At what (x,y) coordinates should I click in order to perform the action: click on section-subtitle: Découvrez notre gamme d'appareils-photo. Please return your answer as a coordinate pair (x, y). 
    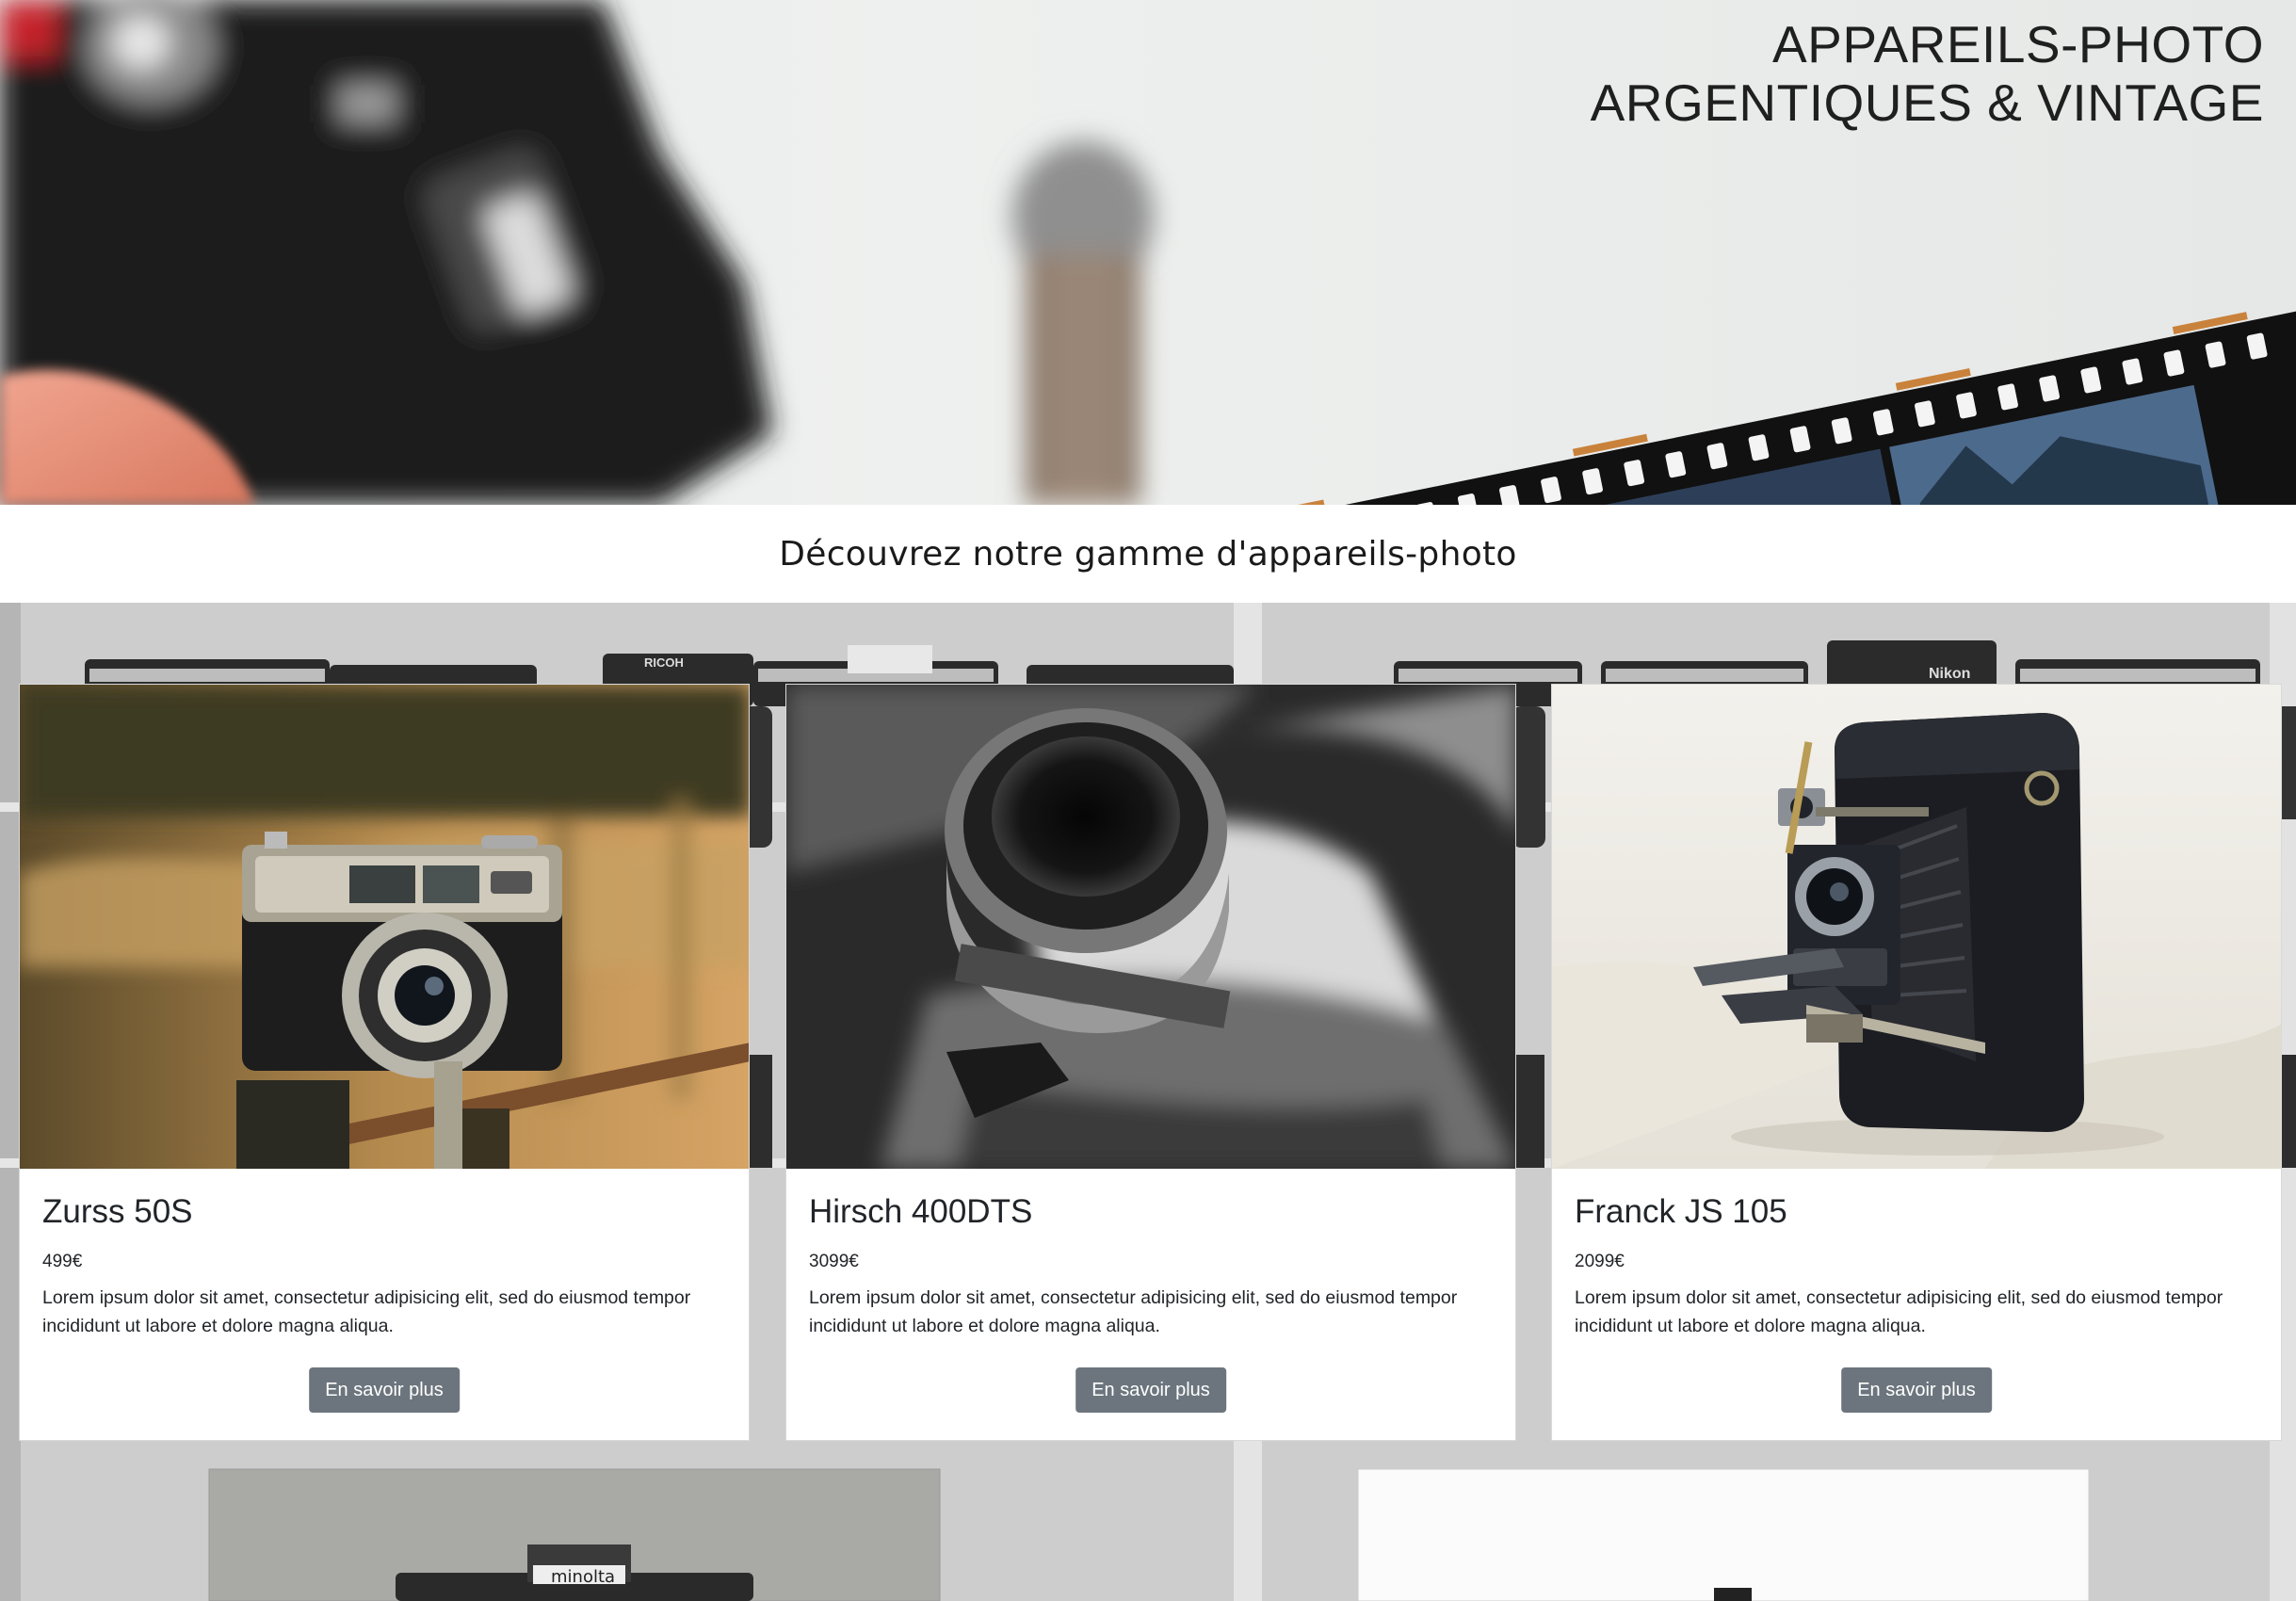
    Looking at the image, I should click on (1148, 554).